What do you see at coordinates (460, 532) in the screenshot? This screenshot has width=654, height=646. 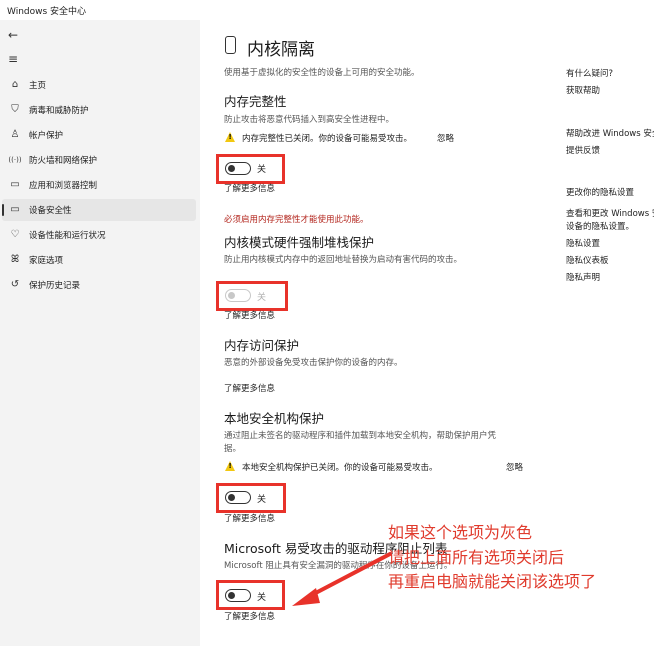 I see `annotation-line-1: 如果这个选项为灰色` at bounding box center [460, 532].